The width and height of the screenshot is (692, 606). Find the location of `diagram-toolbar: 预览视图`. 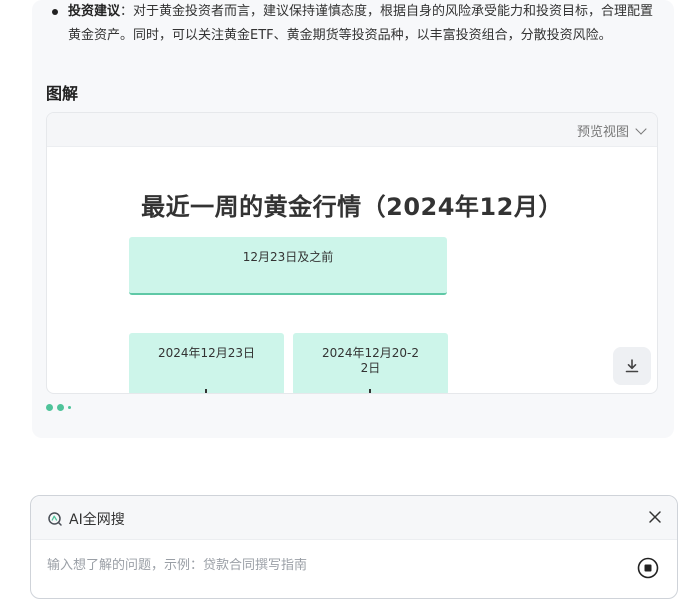

diagram-toolbar: 预览视图 is located at coordinates (352, 130).